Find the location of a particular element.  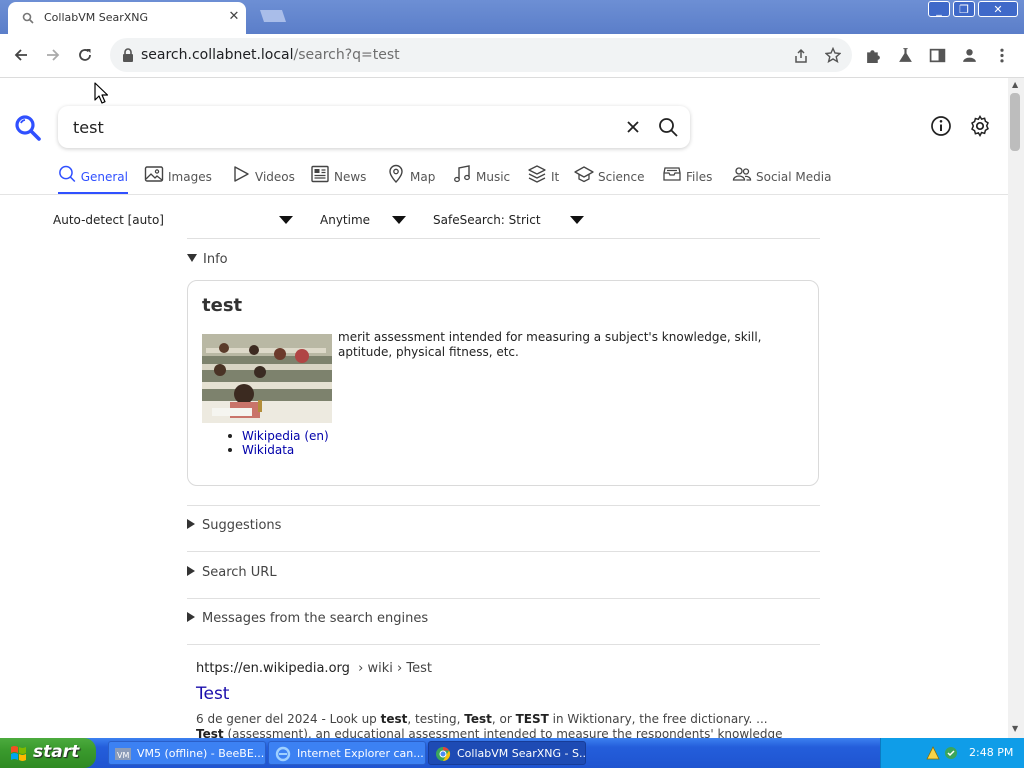

info-label: Info is located at coordinates (215, 259).